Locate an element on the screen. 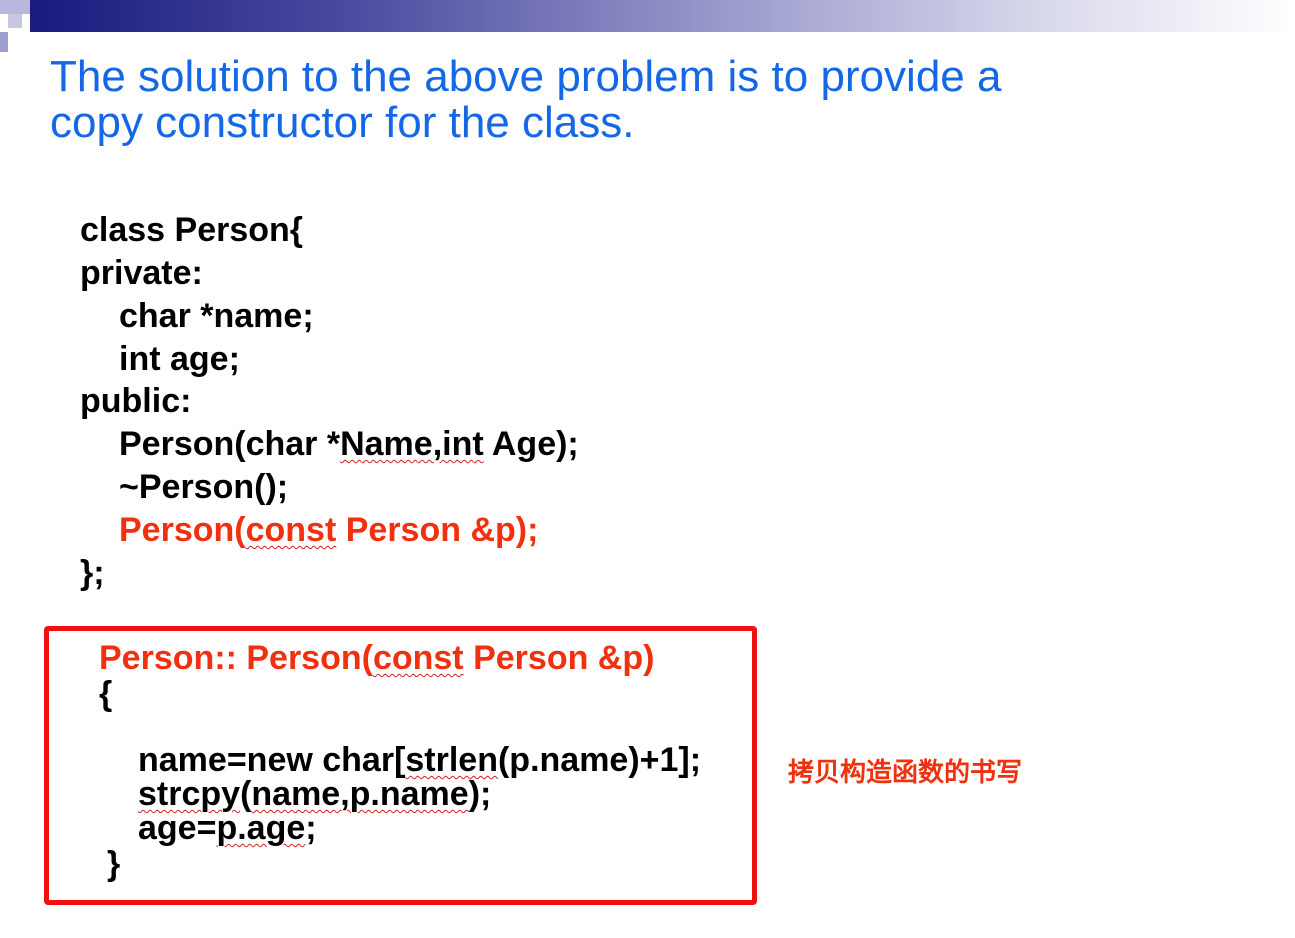  spellcheck-flagged-token: Name,int is located at coordinates (412, 444).